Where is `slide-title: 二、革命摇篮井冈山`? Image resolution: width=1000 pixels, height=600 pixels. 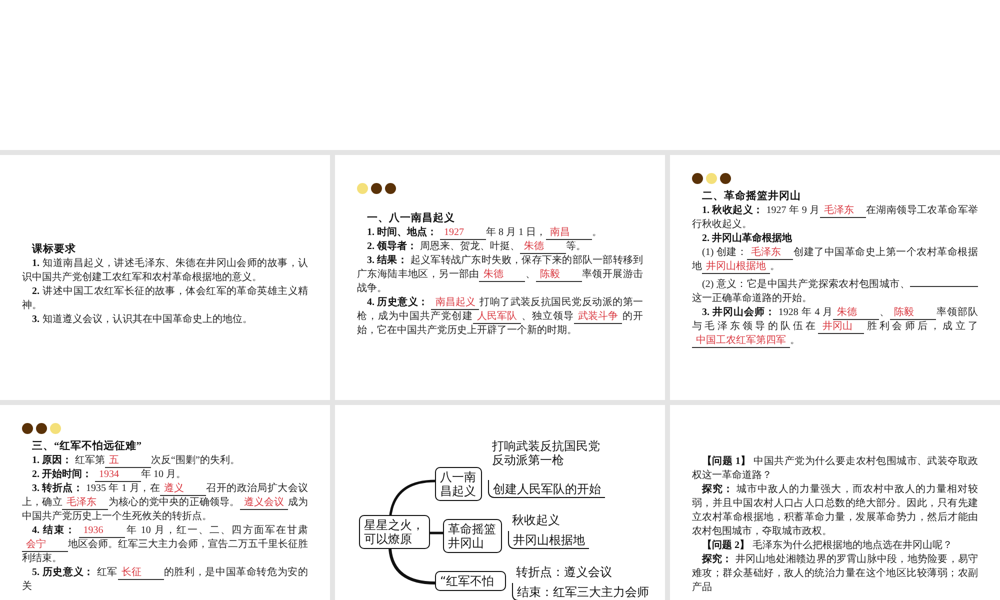 slide-title: 二、革命摇篮井冈山 is located at coordinates (751, 197).